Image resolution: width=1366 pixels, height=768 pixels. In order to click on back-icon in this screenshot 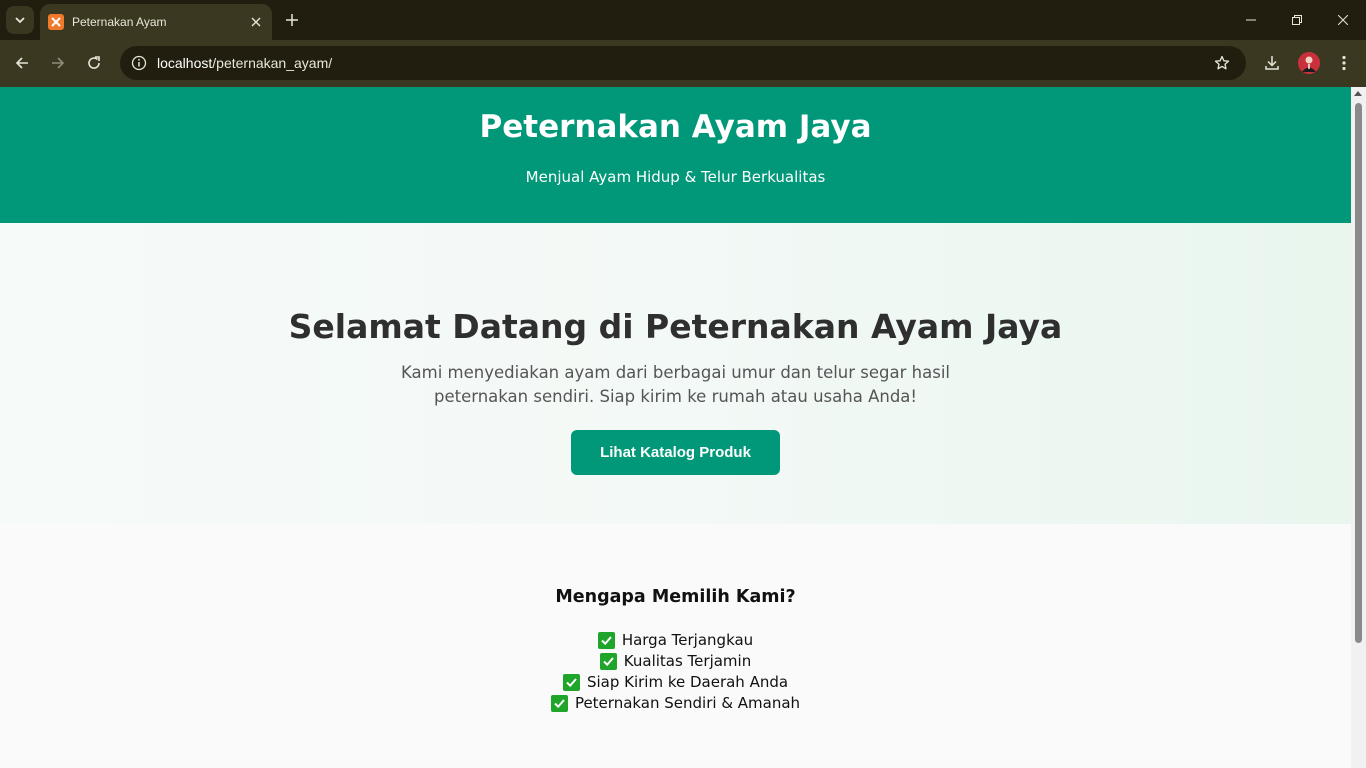, I will do `click(22, 63)`.